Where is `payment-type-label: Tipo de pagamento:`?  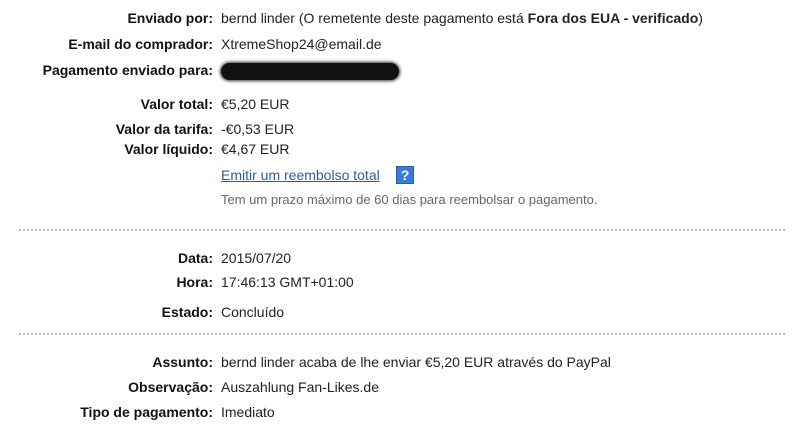 payment-type-label: Tipo de pagamento: is located at coordinates (146, 412).